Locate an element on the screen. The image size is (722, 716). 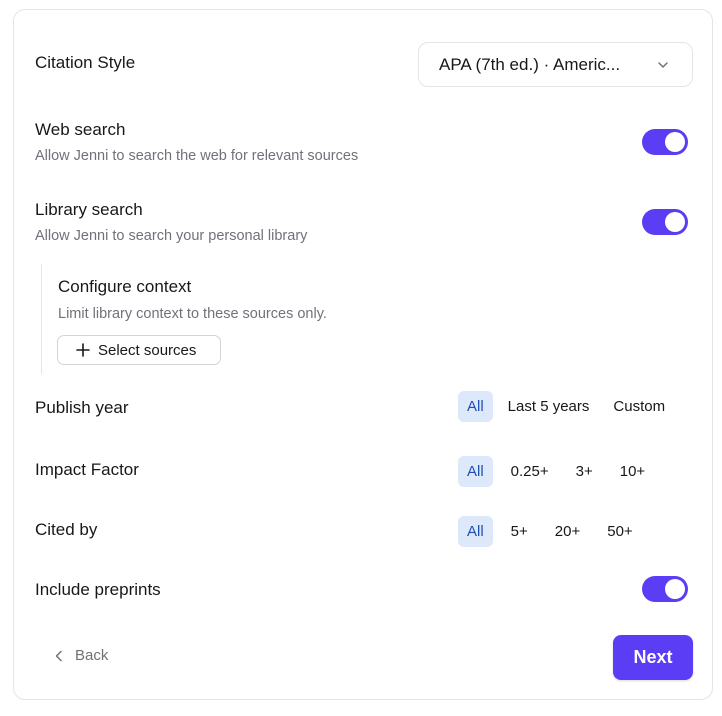
select-sources-button: Select sources is located at coordinates (139, 350).